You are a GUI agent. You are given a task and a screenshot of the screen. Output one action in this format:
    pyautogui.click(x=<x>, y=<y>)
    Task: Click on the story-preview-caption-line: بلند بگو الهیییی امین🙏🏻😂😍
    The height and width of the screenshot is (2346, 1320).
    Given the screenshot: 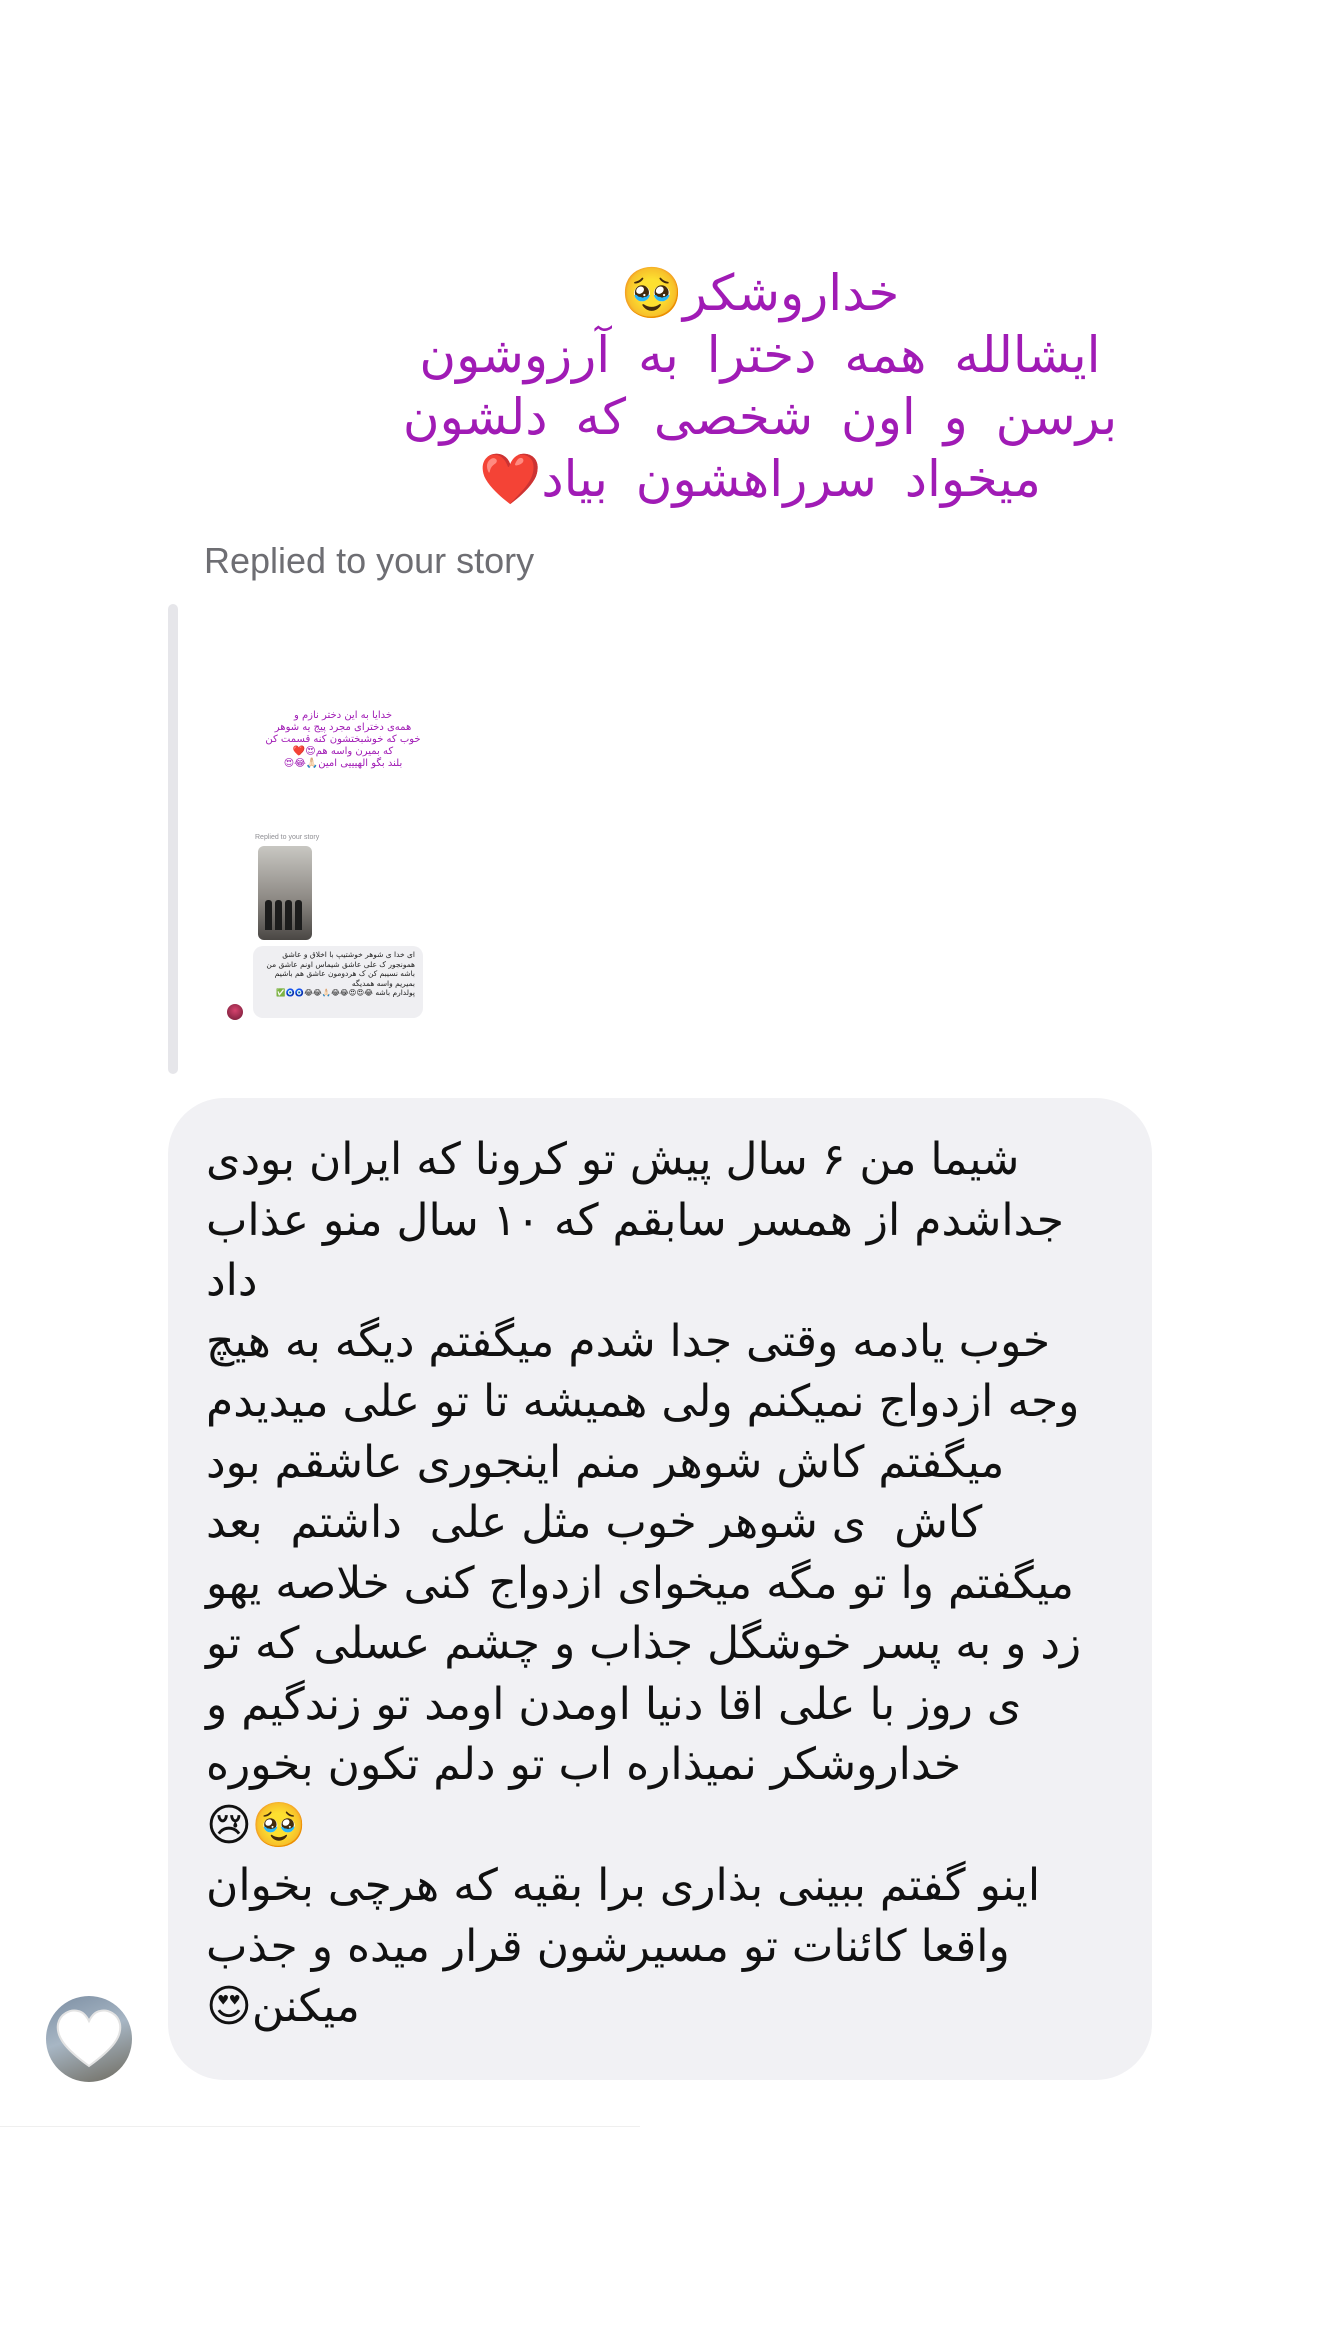 What is the action you would take?
    pyautogui.click(x=343, y=763)
    